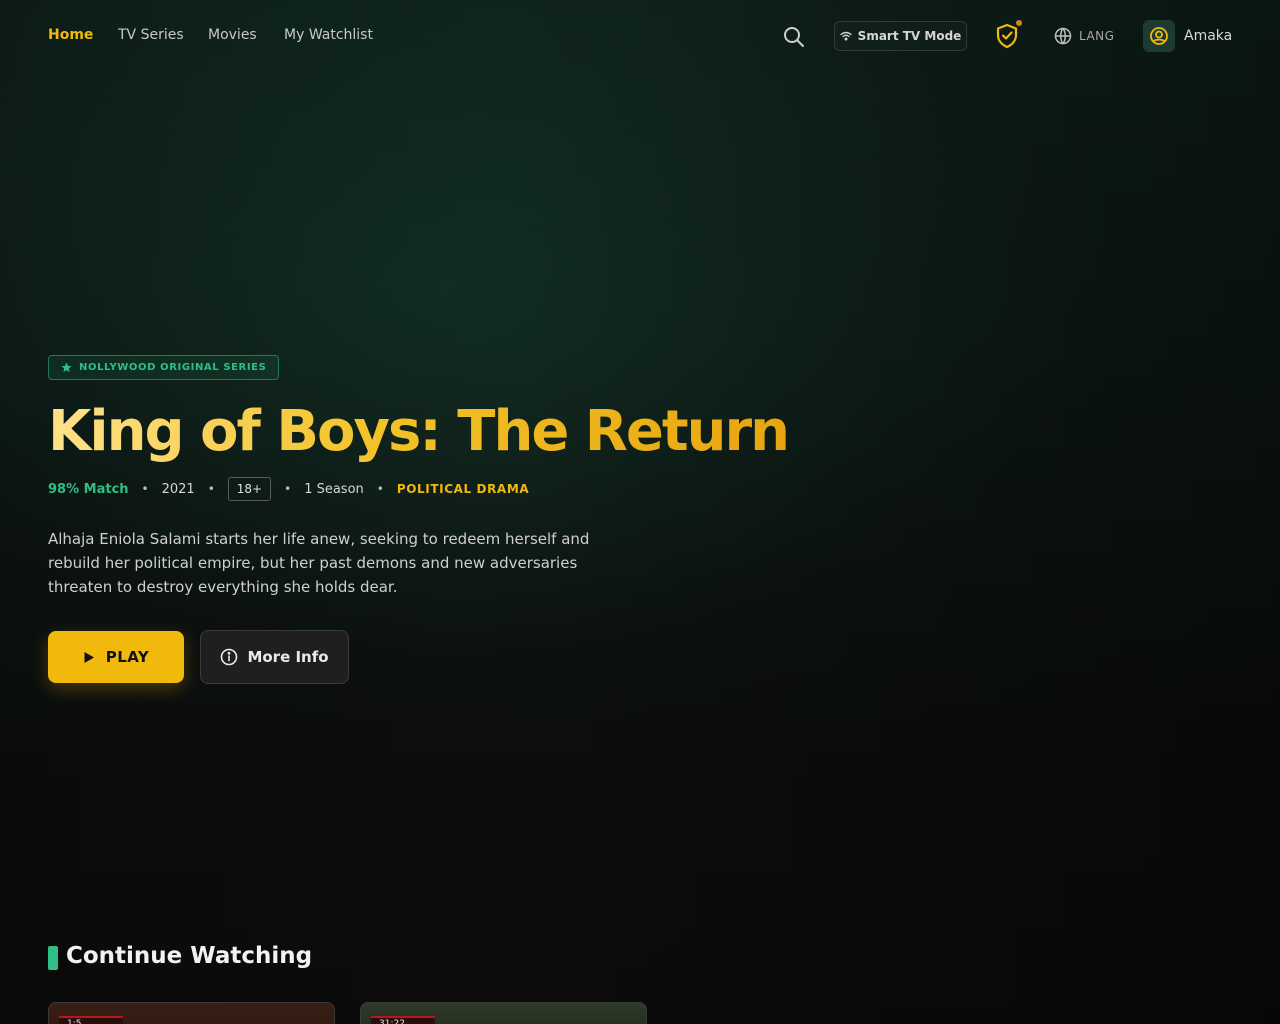  What do you see at coordinates (229, 657) in the screenshot?
I see `info-icon` at bounding box center [229, 657].